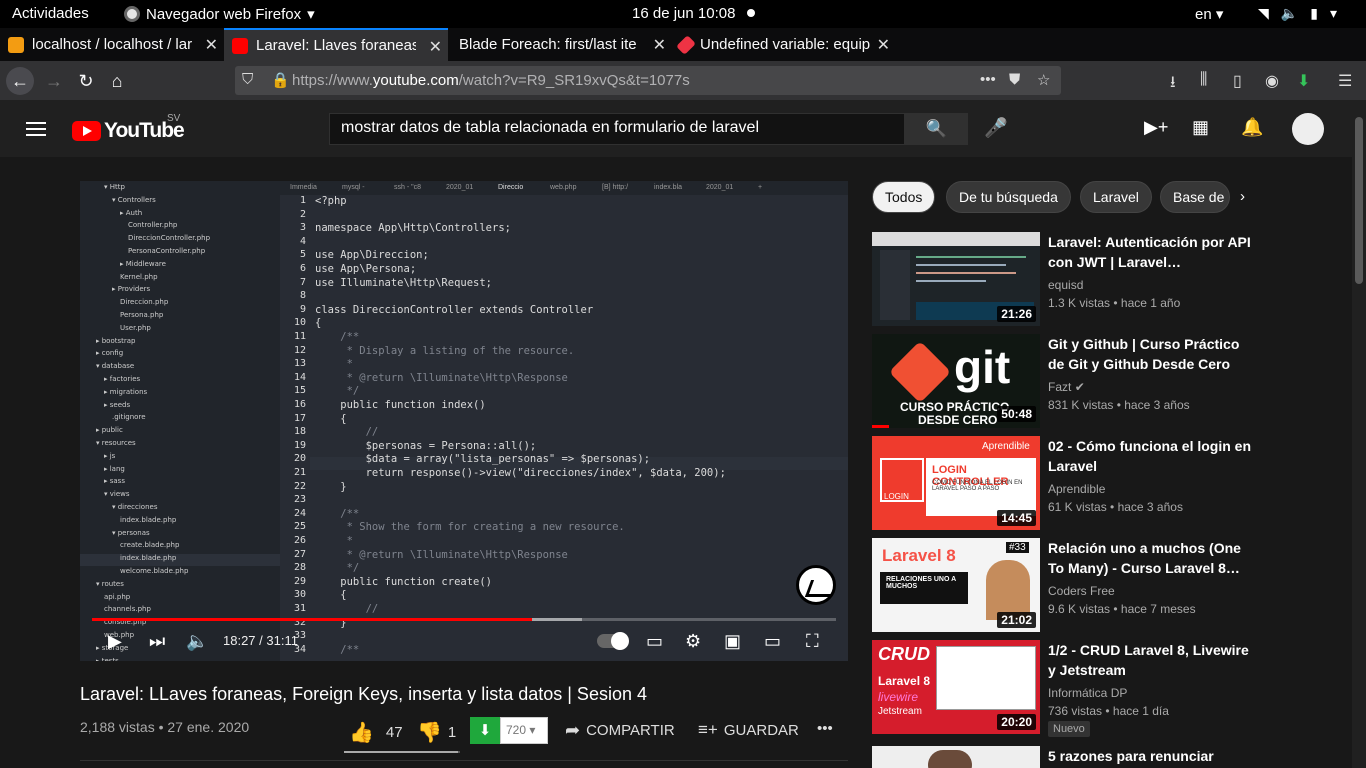  Describe the element at coordinates (460, 187) in the screenshot. I see `editor-tab: 2020_01` at that location.